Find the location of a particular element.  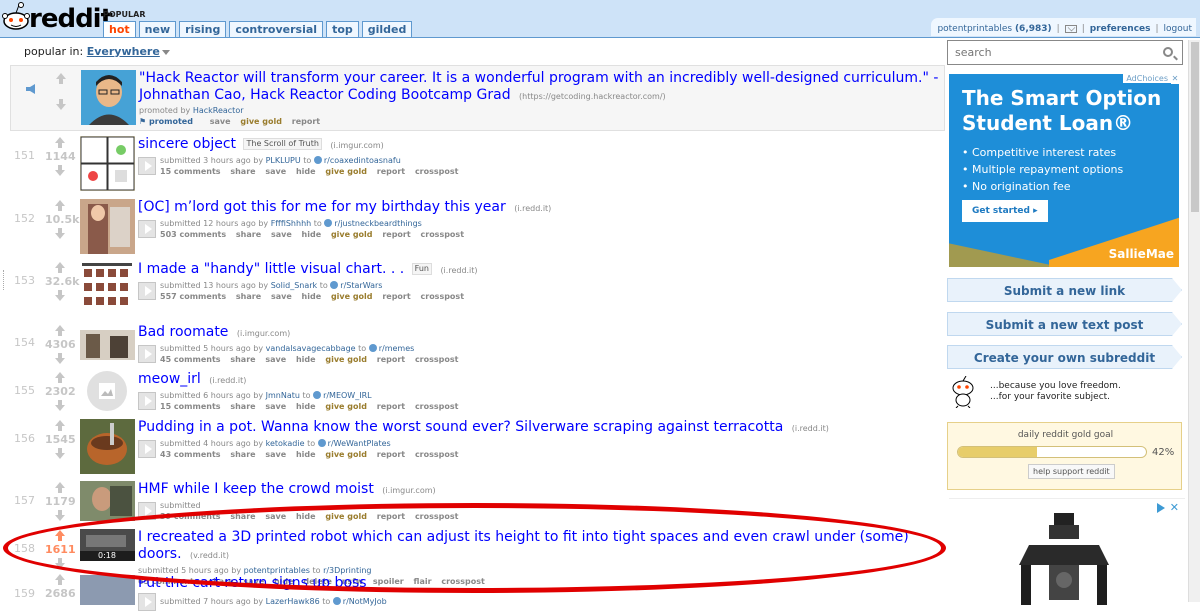

location-dropdown: Everywhere is located at coordinates (123, 51).